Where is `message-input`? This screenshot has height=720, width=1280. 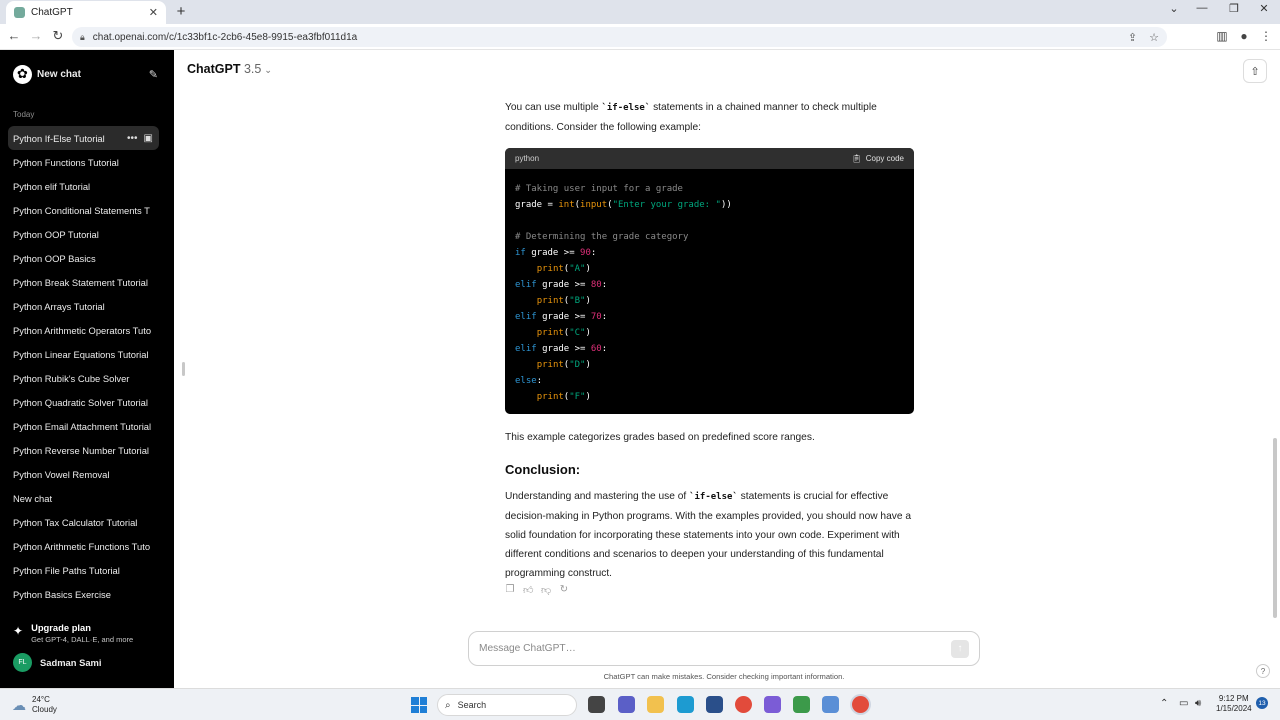
message-input is located at coordinates (715, 648).